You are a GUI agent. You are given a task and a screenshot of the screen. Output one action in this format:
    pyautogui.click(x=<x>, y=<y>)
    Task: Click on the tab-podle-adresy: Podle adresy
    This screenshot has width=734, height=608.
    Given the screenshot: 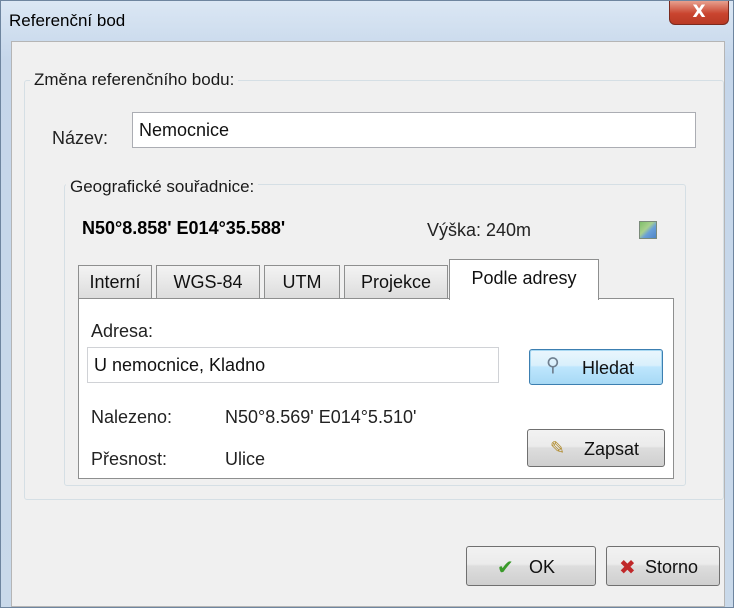 What is the action you would take?
    pyautogui.click(x=524, y=279)
    